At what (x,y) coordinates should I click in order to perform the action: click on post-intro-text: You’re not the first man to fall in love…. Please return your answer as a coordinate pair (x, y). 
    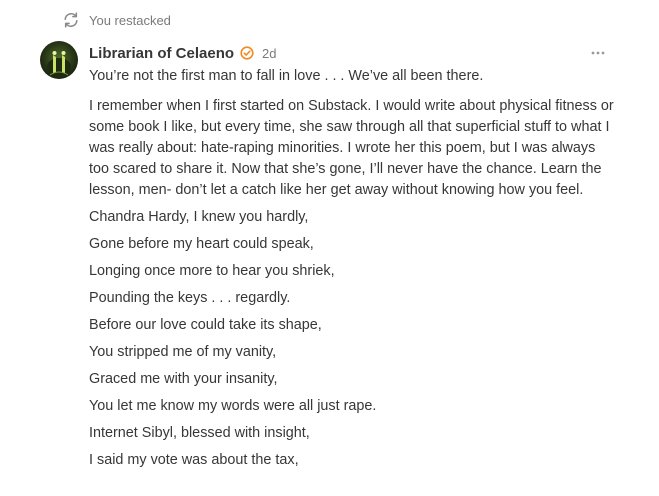
    Looking at the image, I should click on (286, 76).